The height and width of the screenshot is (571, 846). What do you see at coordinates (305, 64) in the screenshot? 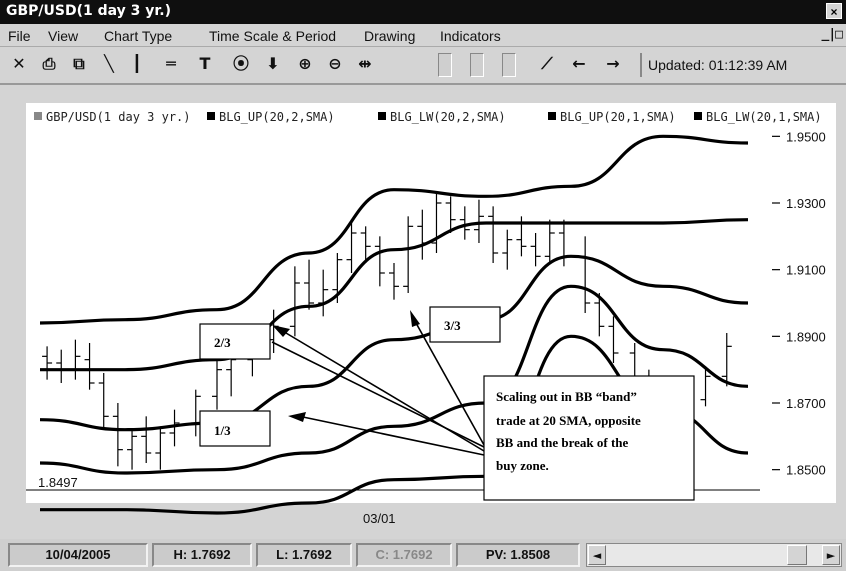
I see `zoom-in-icon: ⊕` at bounding box center [305, 64].